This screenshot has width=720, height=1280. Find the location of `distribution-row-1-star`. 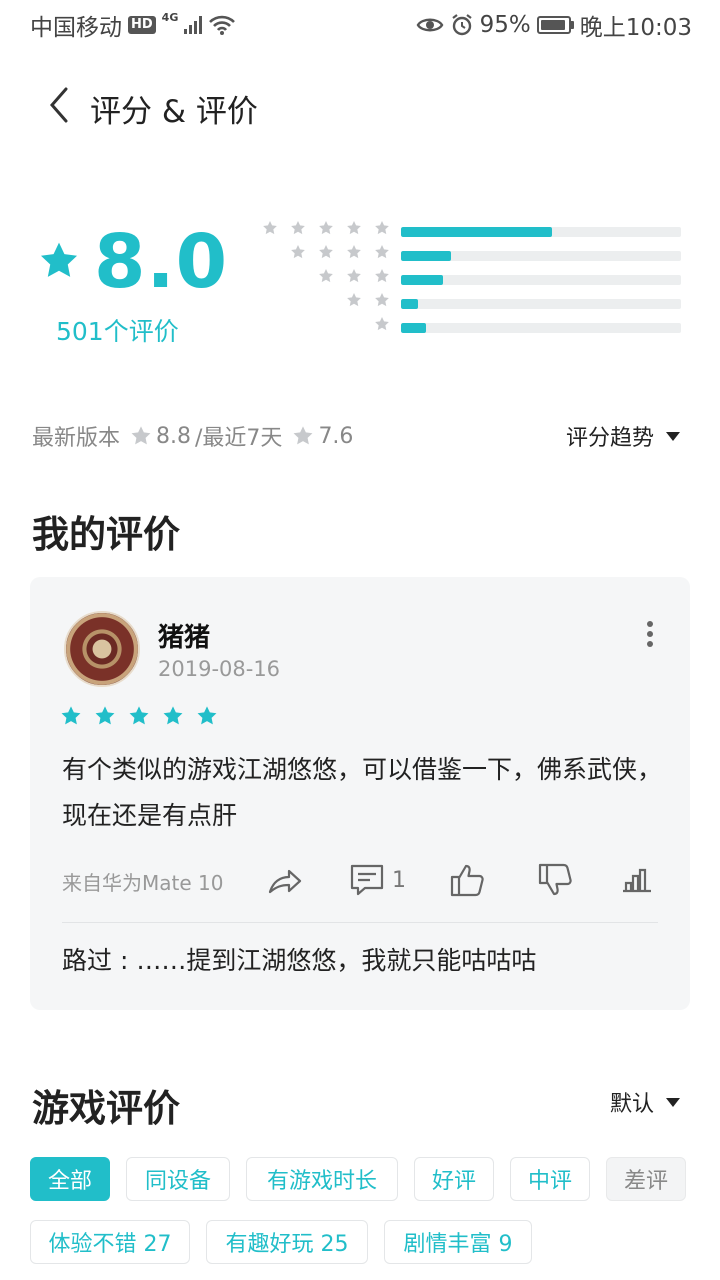

distribution-row-1-star is located at coordinates (471, 327).